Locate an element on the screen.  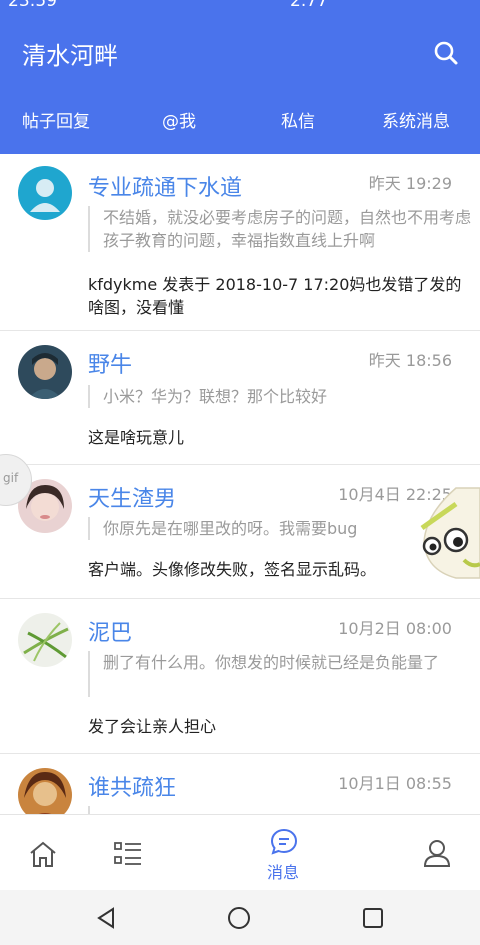
tab-post-replies: 帖子回复 is located at coordinates (56, 122).